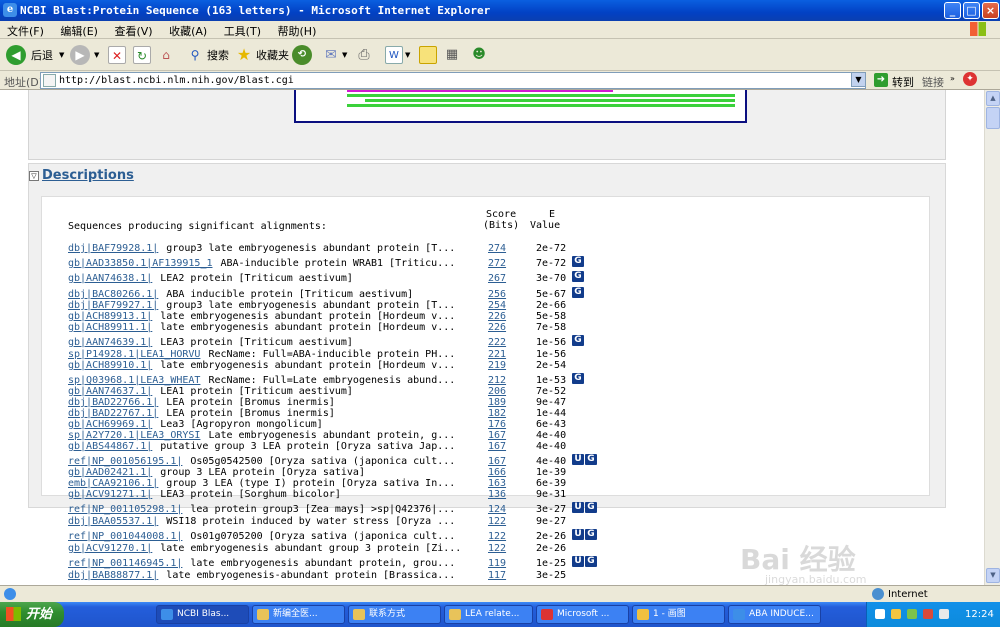 The height and width of the screenshot is (627, 1000). I want to click on descriptions-title: Descriptions, so click(88, 175).